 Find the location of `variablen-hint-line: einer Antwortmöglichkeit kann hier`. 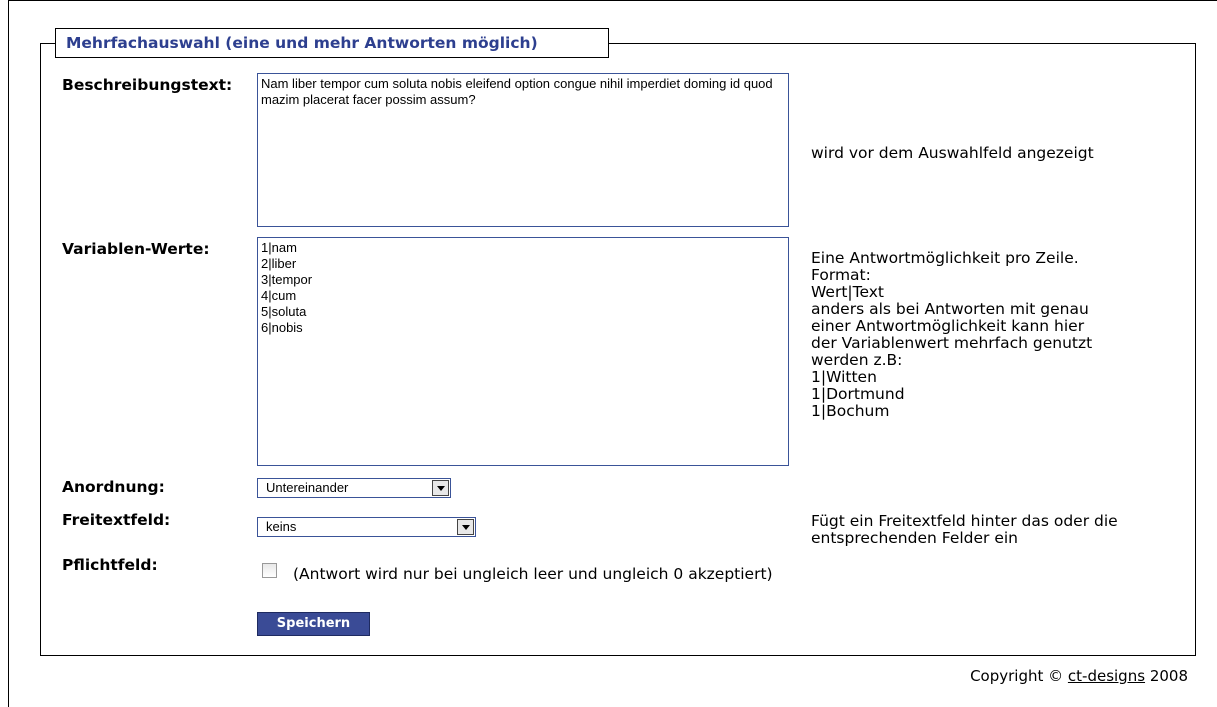

variablen-hint-line: einer Antwortmöglichkeit kann hier is located at coordinates (948, 326).